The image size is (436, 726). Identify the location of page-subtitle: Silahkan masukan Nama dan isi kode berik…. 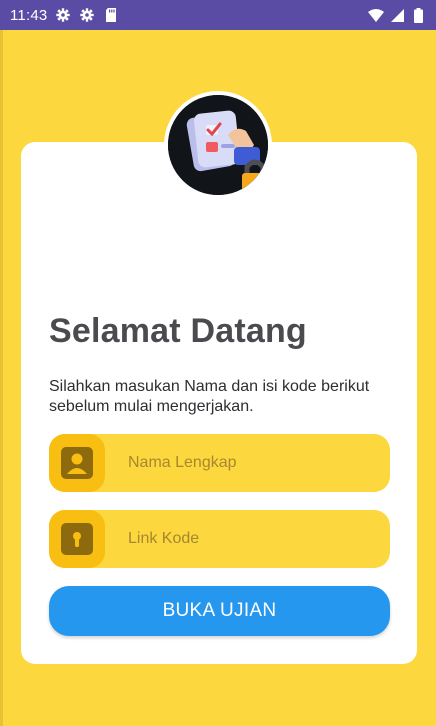
(209, 396).